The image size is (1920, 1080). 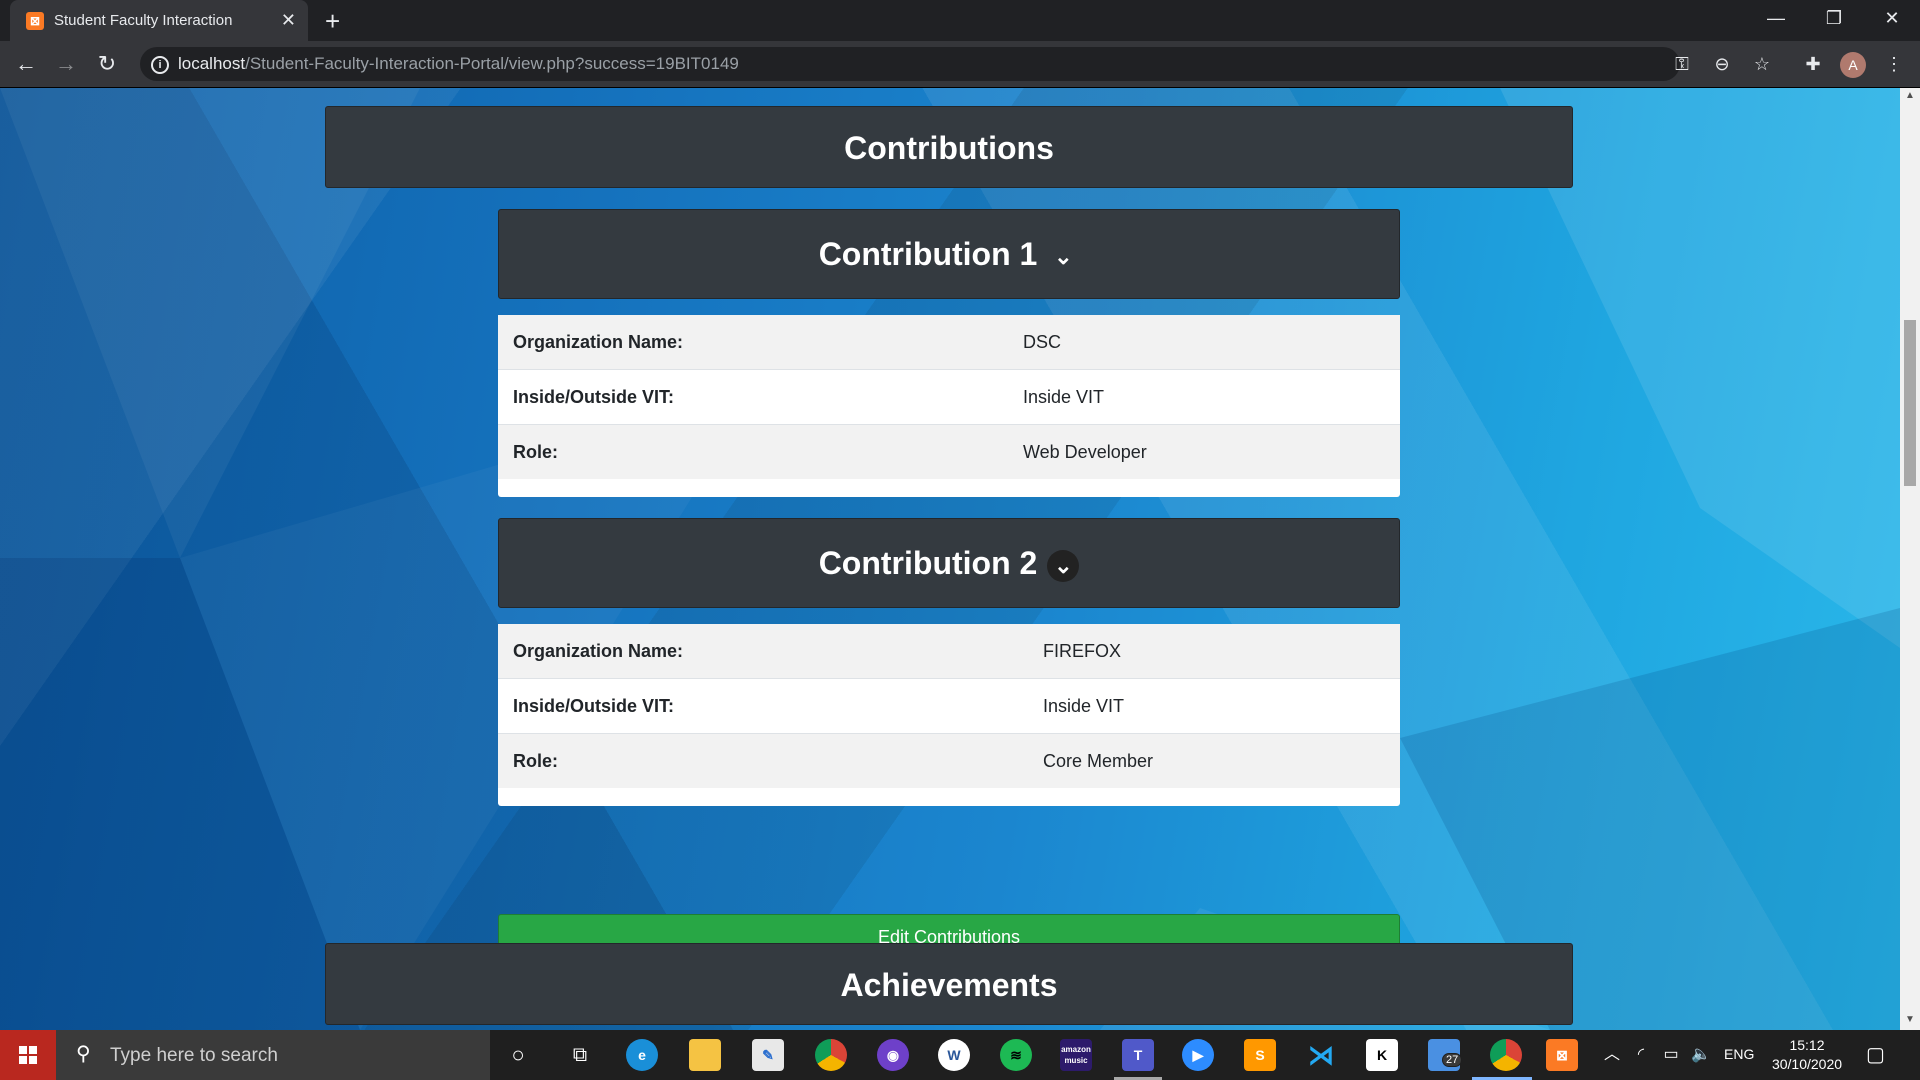 I want to click on browser-tab-active: ⊠ Student Faculty Interaction ✕, so click(x=159, y=20).